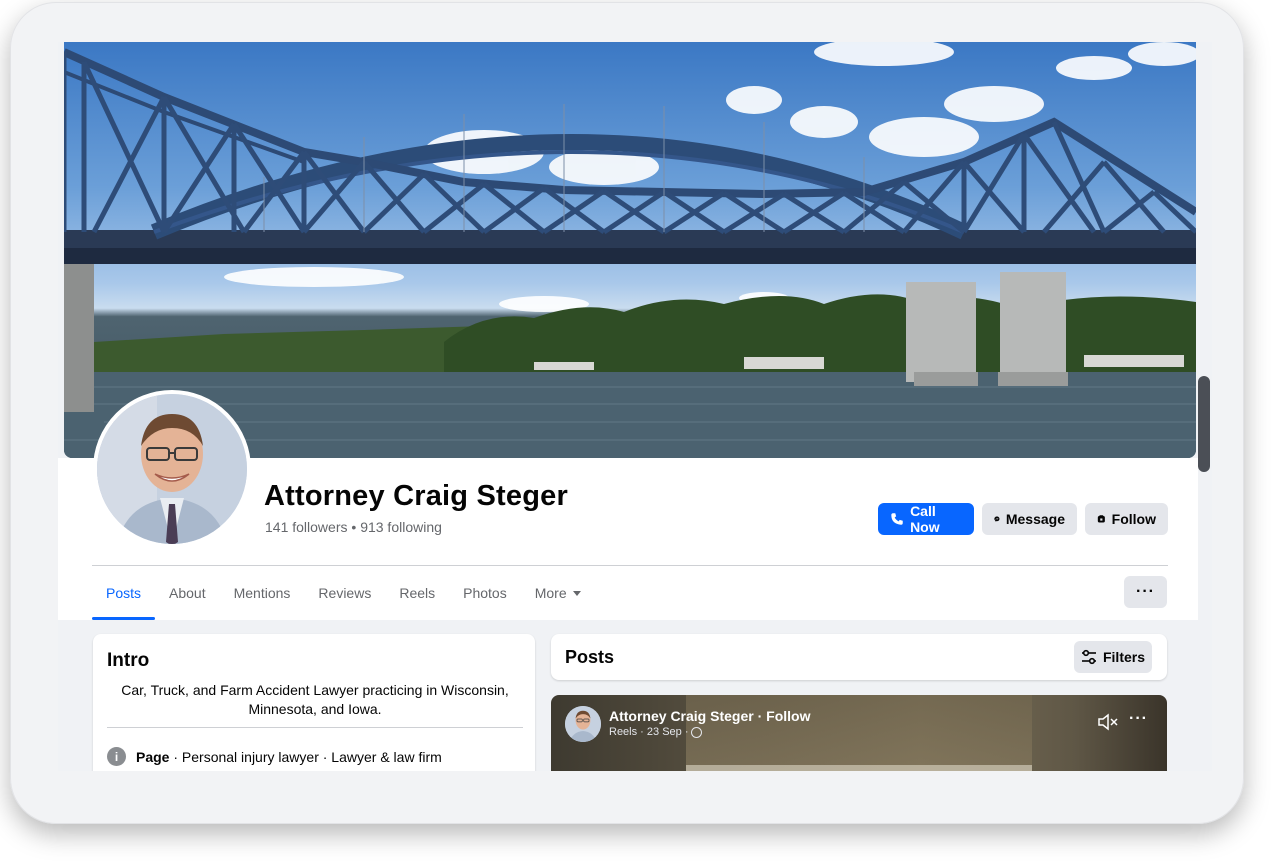 The image size is (1280, 867). Describe the element at coordinates (1088, 657) in the screenshot. I see `sliders-icon` at that location.